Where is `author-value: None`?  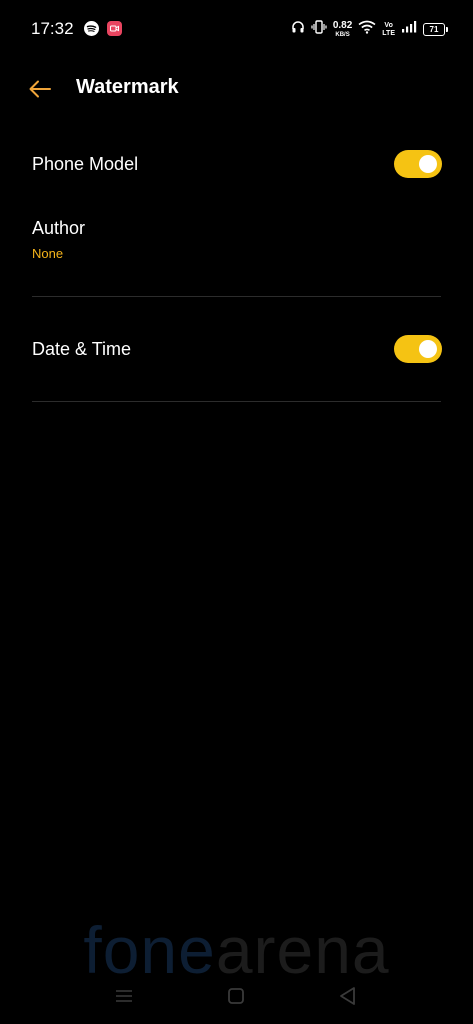
author-value: None is located at coordinates (48, 253).